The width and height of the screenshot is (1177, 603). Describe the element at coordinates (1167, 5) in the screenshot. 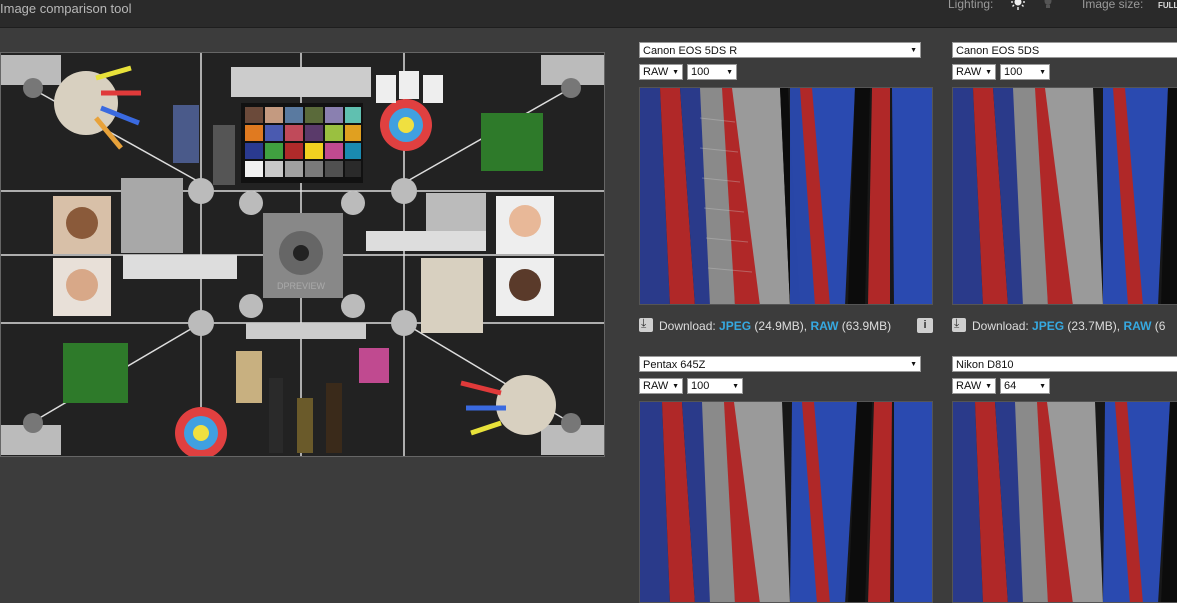

I see `image-size-value: FULL` at that location.